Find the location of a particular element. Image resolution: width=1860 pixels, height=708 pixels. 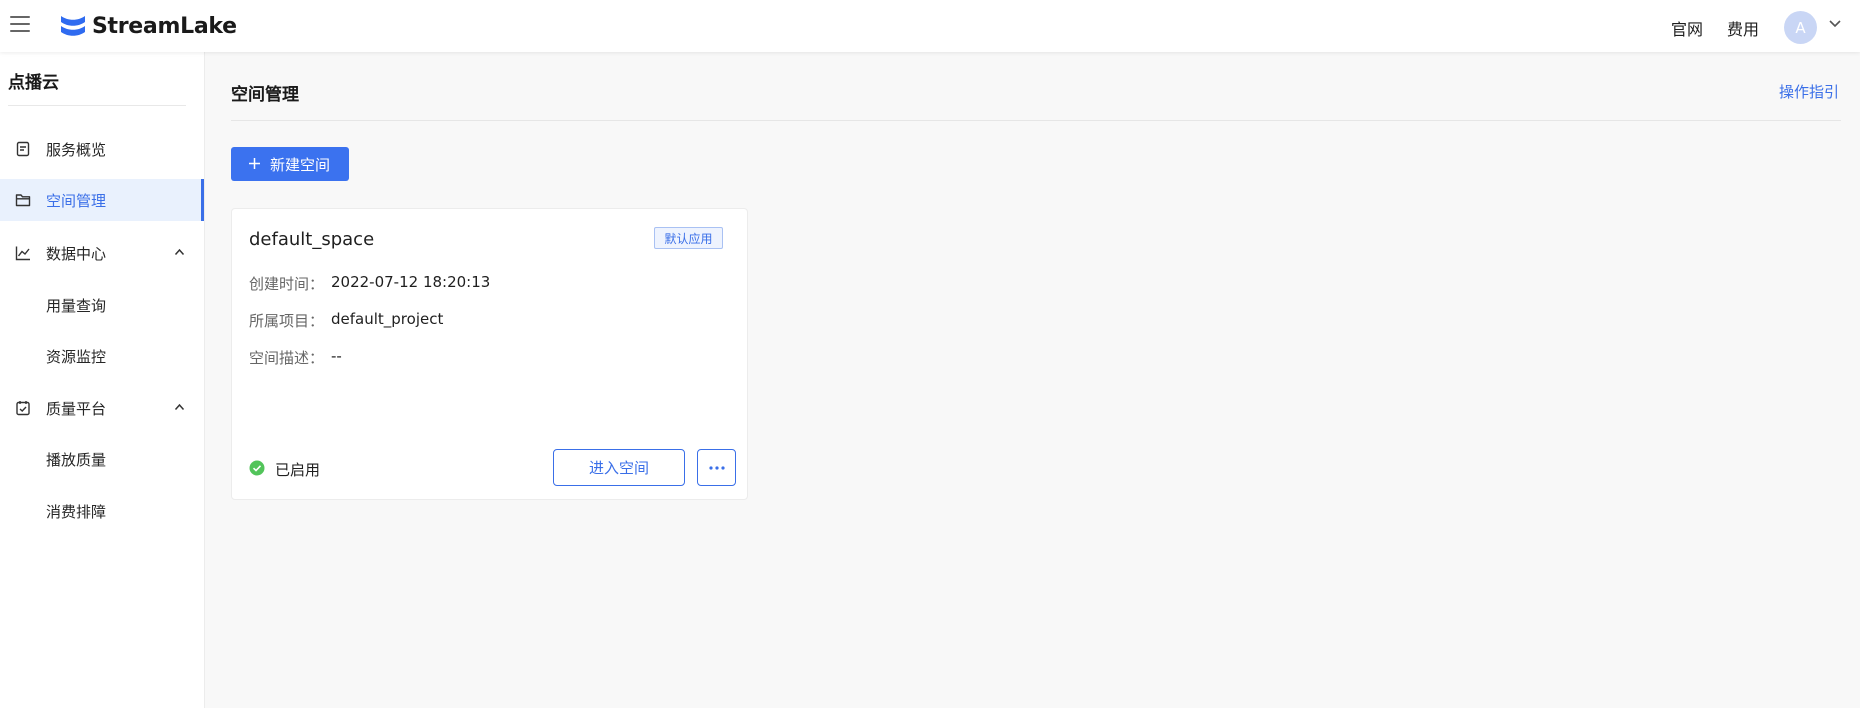

top-bar: StreamLake 官网 费用 A is located at coordinates (930, 26).